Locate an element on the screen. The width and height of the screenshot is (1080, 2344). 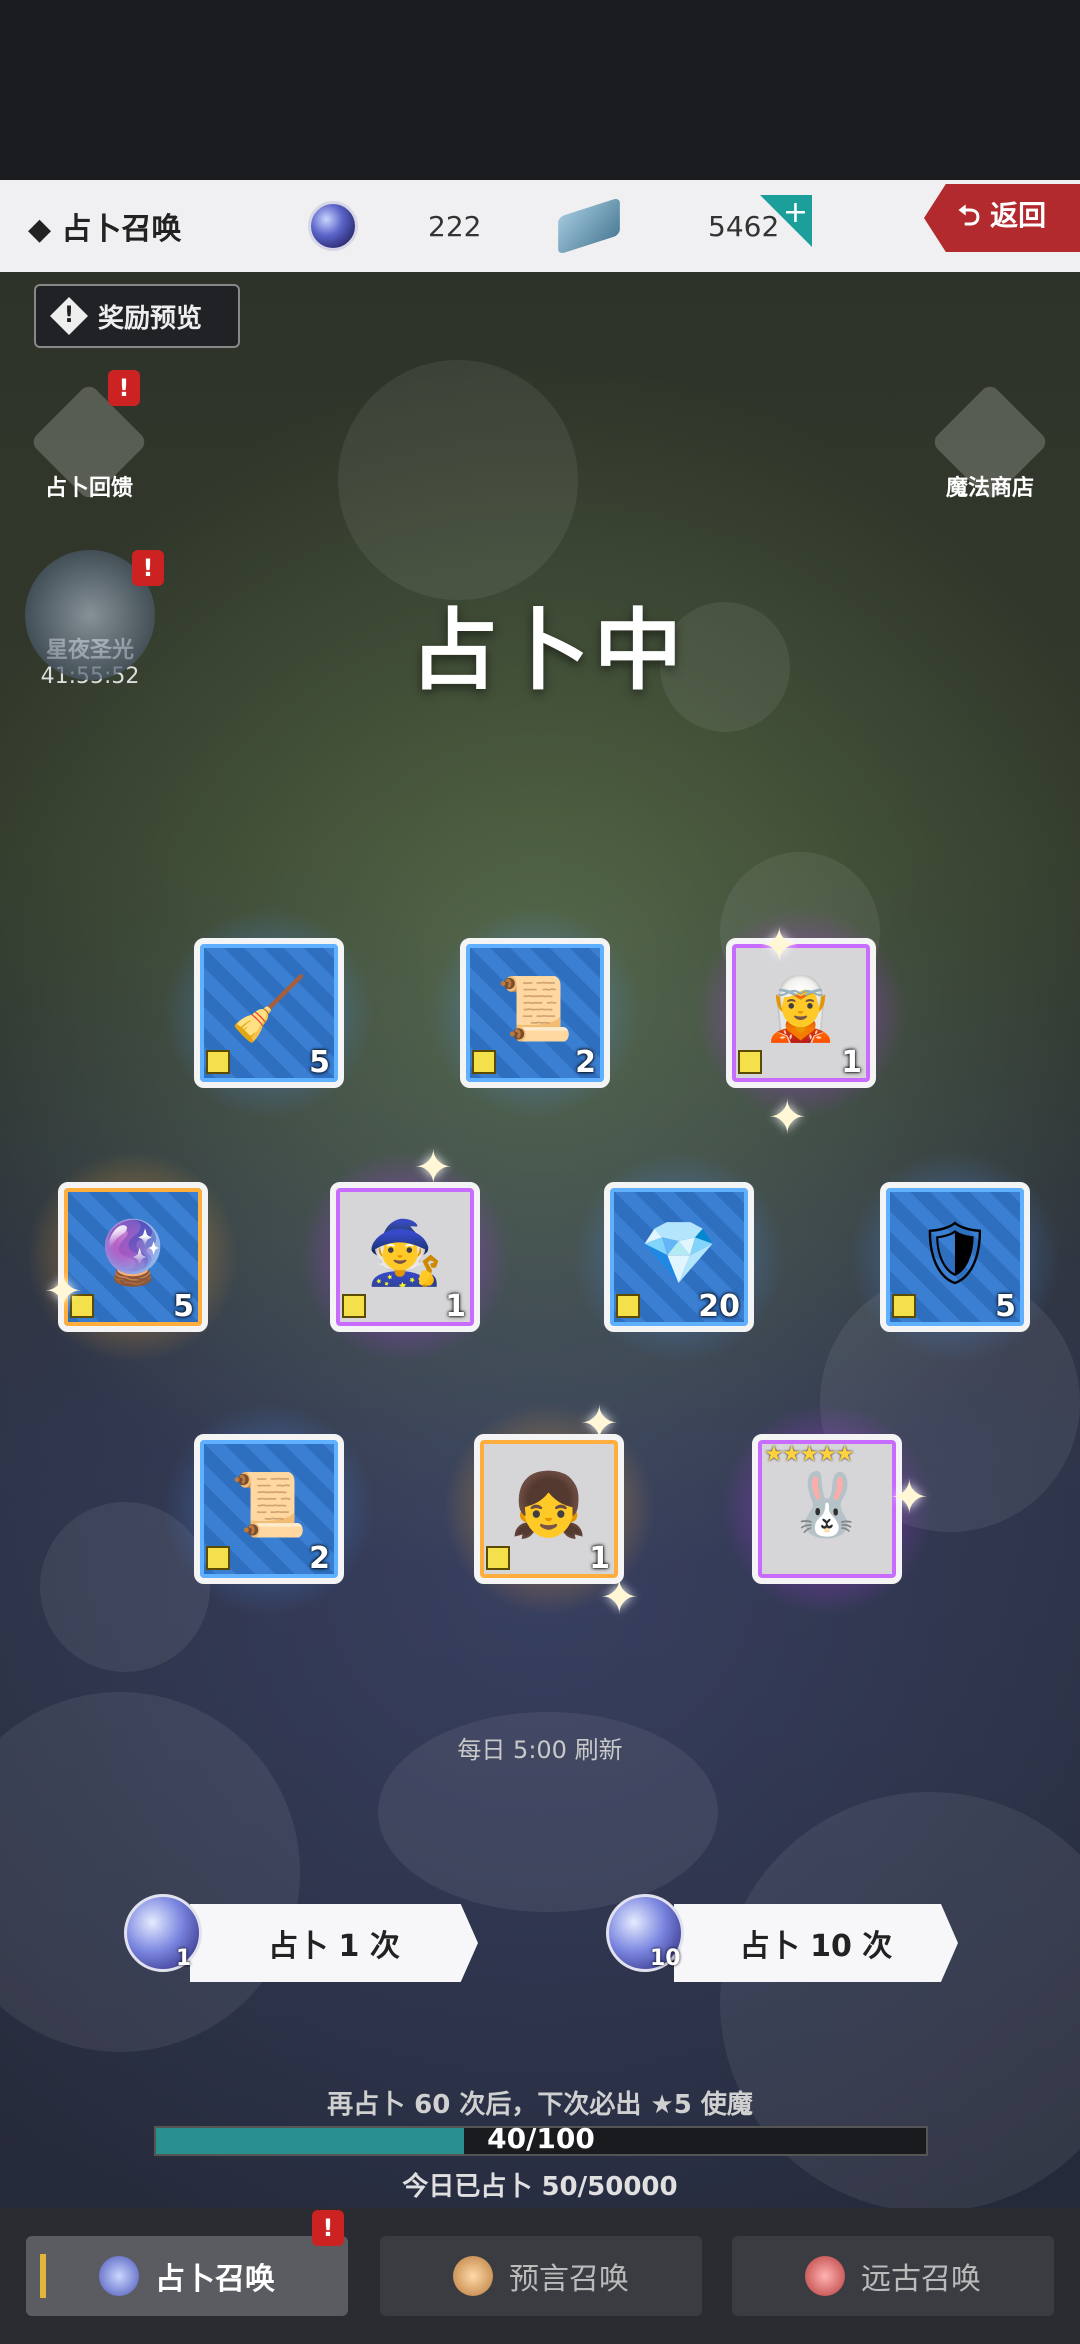
pity-progress-bar: 40/100 is located at coordinates (541, 2139).